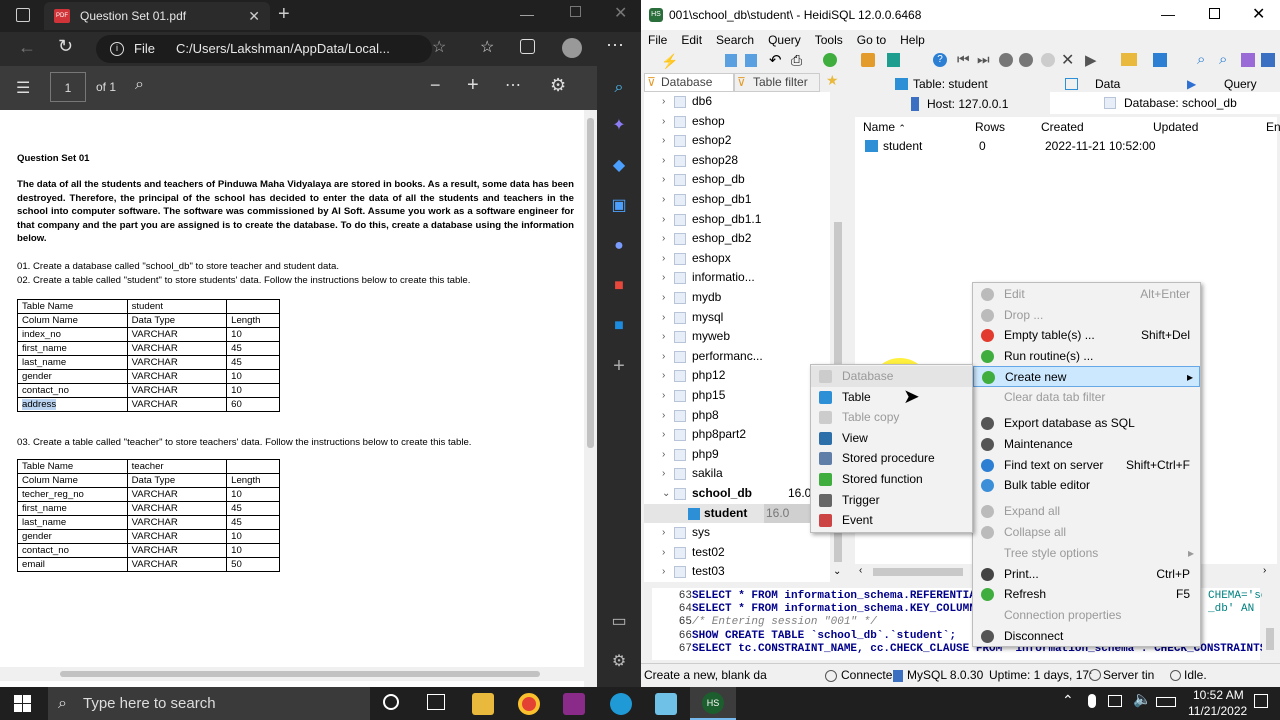 The image size is (1280, 720). Describe the element at coordinates (615, 45) in the screenshot. I see `settings-more-icon: ⋯` at that location.